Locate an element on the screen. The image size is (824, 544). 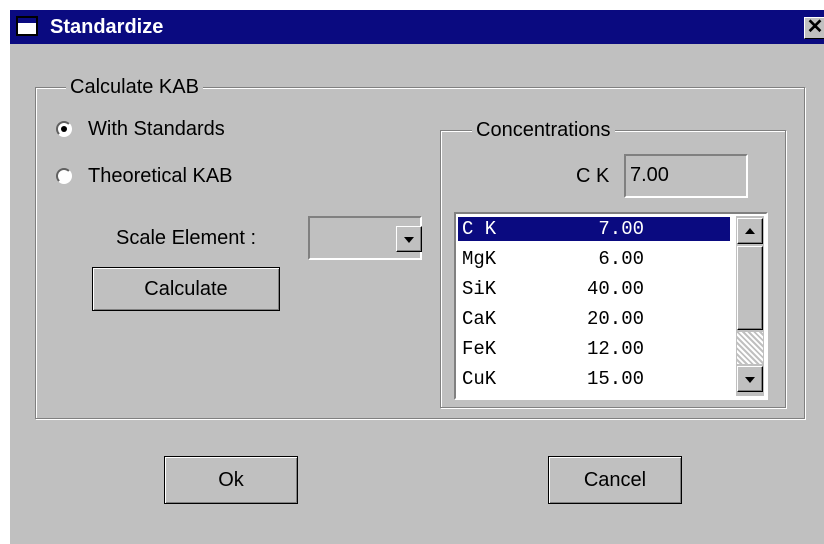
close-icon: ✕ is located at coordinates (815, 27).